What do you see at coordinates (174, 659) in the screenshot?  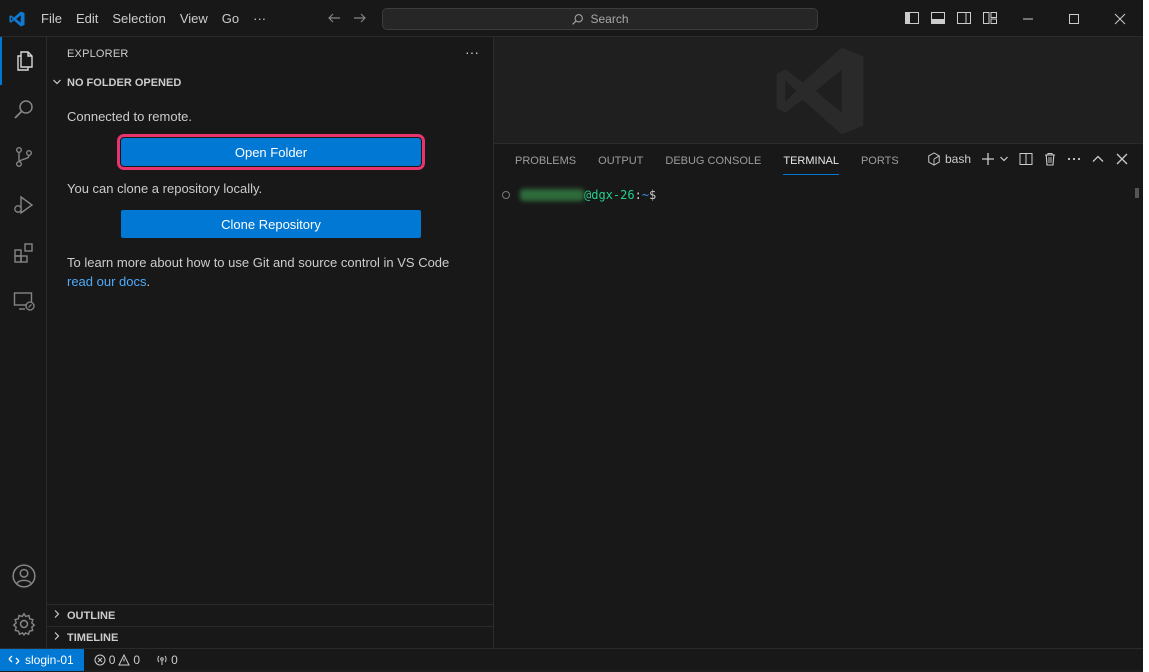 I see `ports-count: 0` at bounding box center [174, 659].